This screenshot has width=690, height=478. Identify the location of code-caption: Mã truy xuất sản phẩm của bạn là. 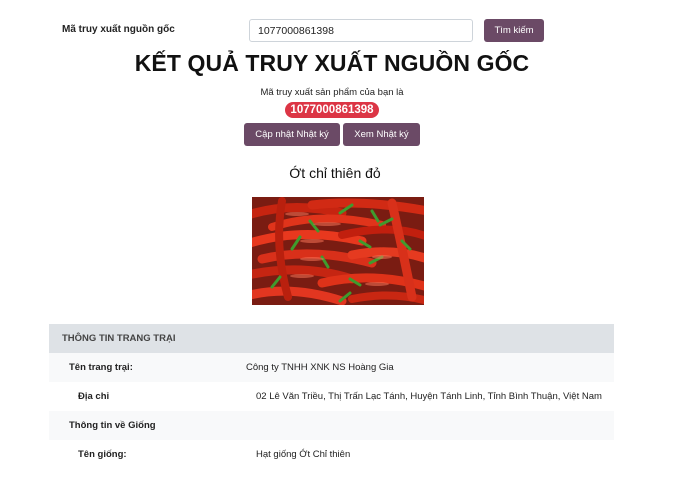
(332, 92).